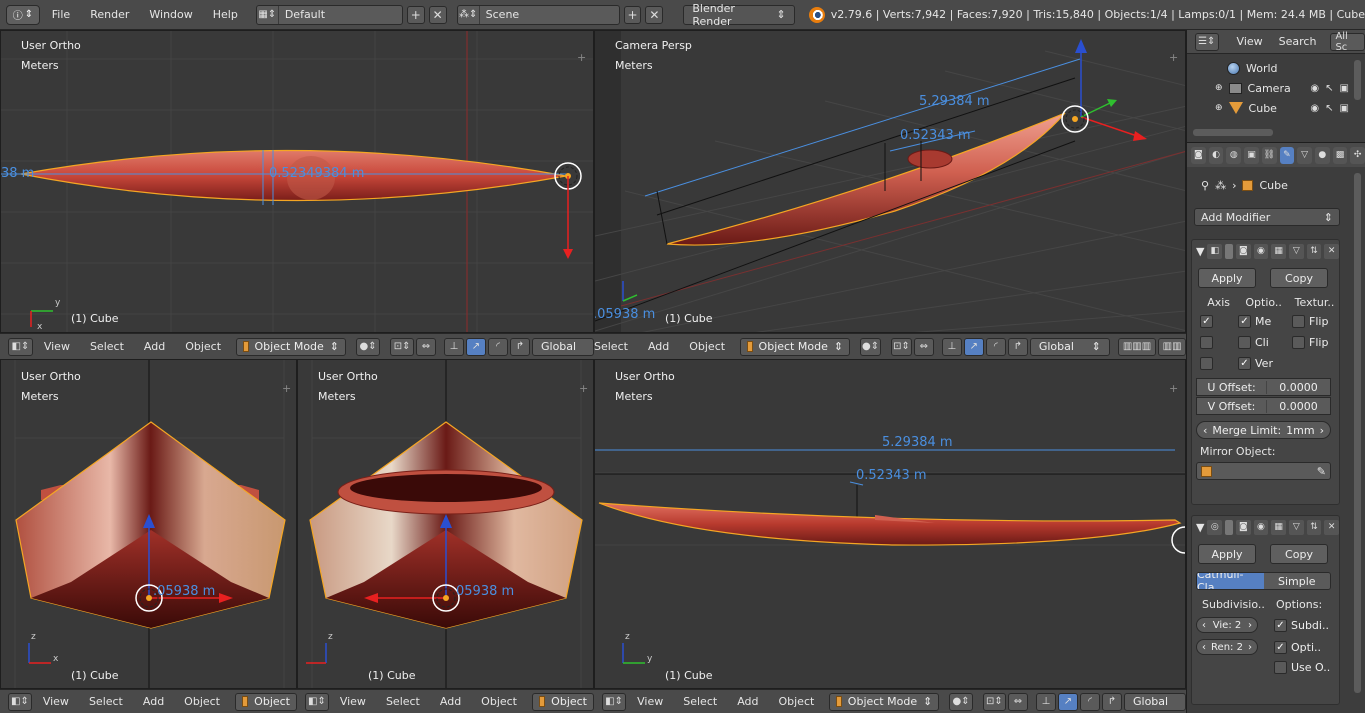  Describe the element at coordinates (1227, 625) in the screenshot. I see `view-levels-field: ‹ Vie: 2 ›` at that location.